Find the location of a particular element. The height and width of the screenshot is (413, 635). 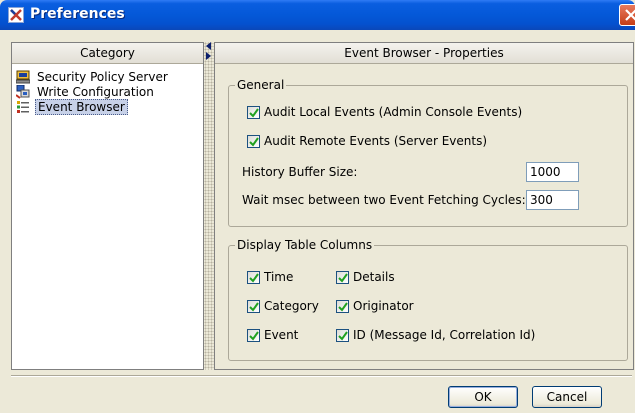

column-id-label: ID (Message Id, Correlation Id) is located at coordinates (444, 335).